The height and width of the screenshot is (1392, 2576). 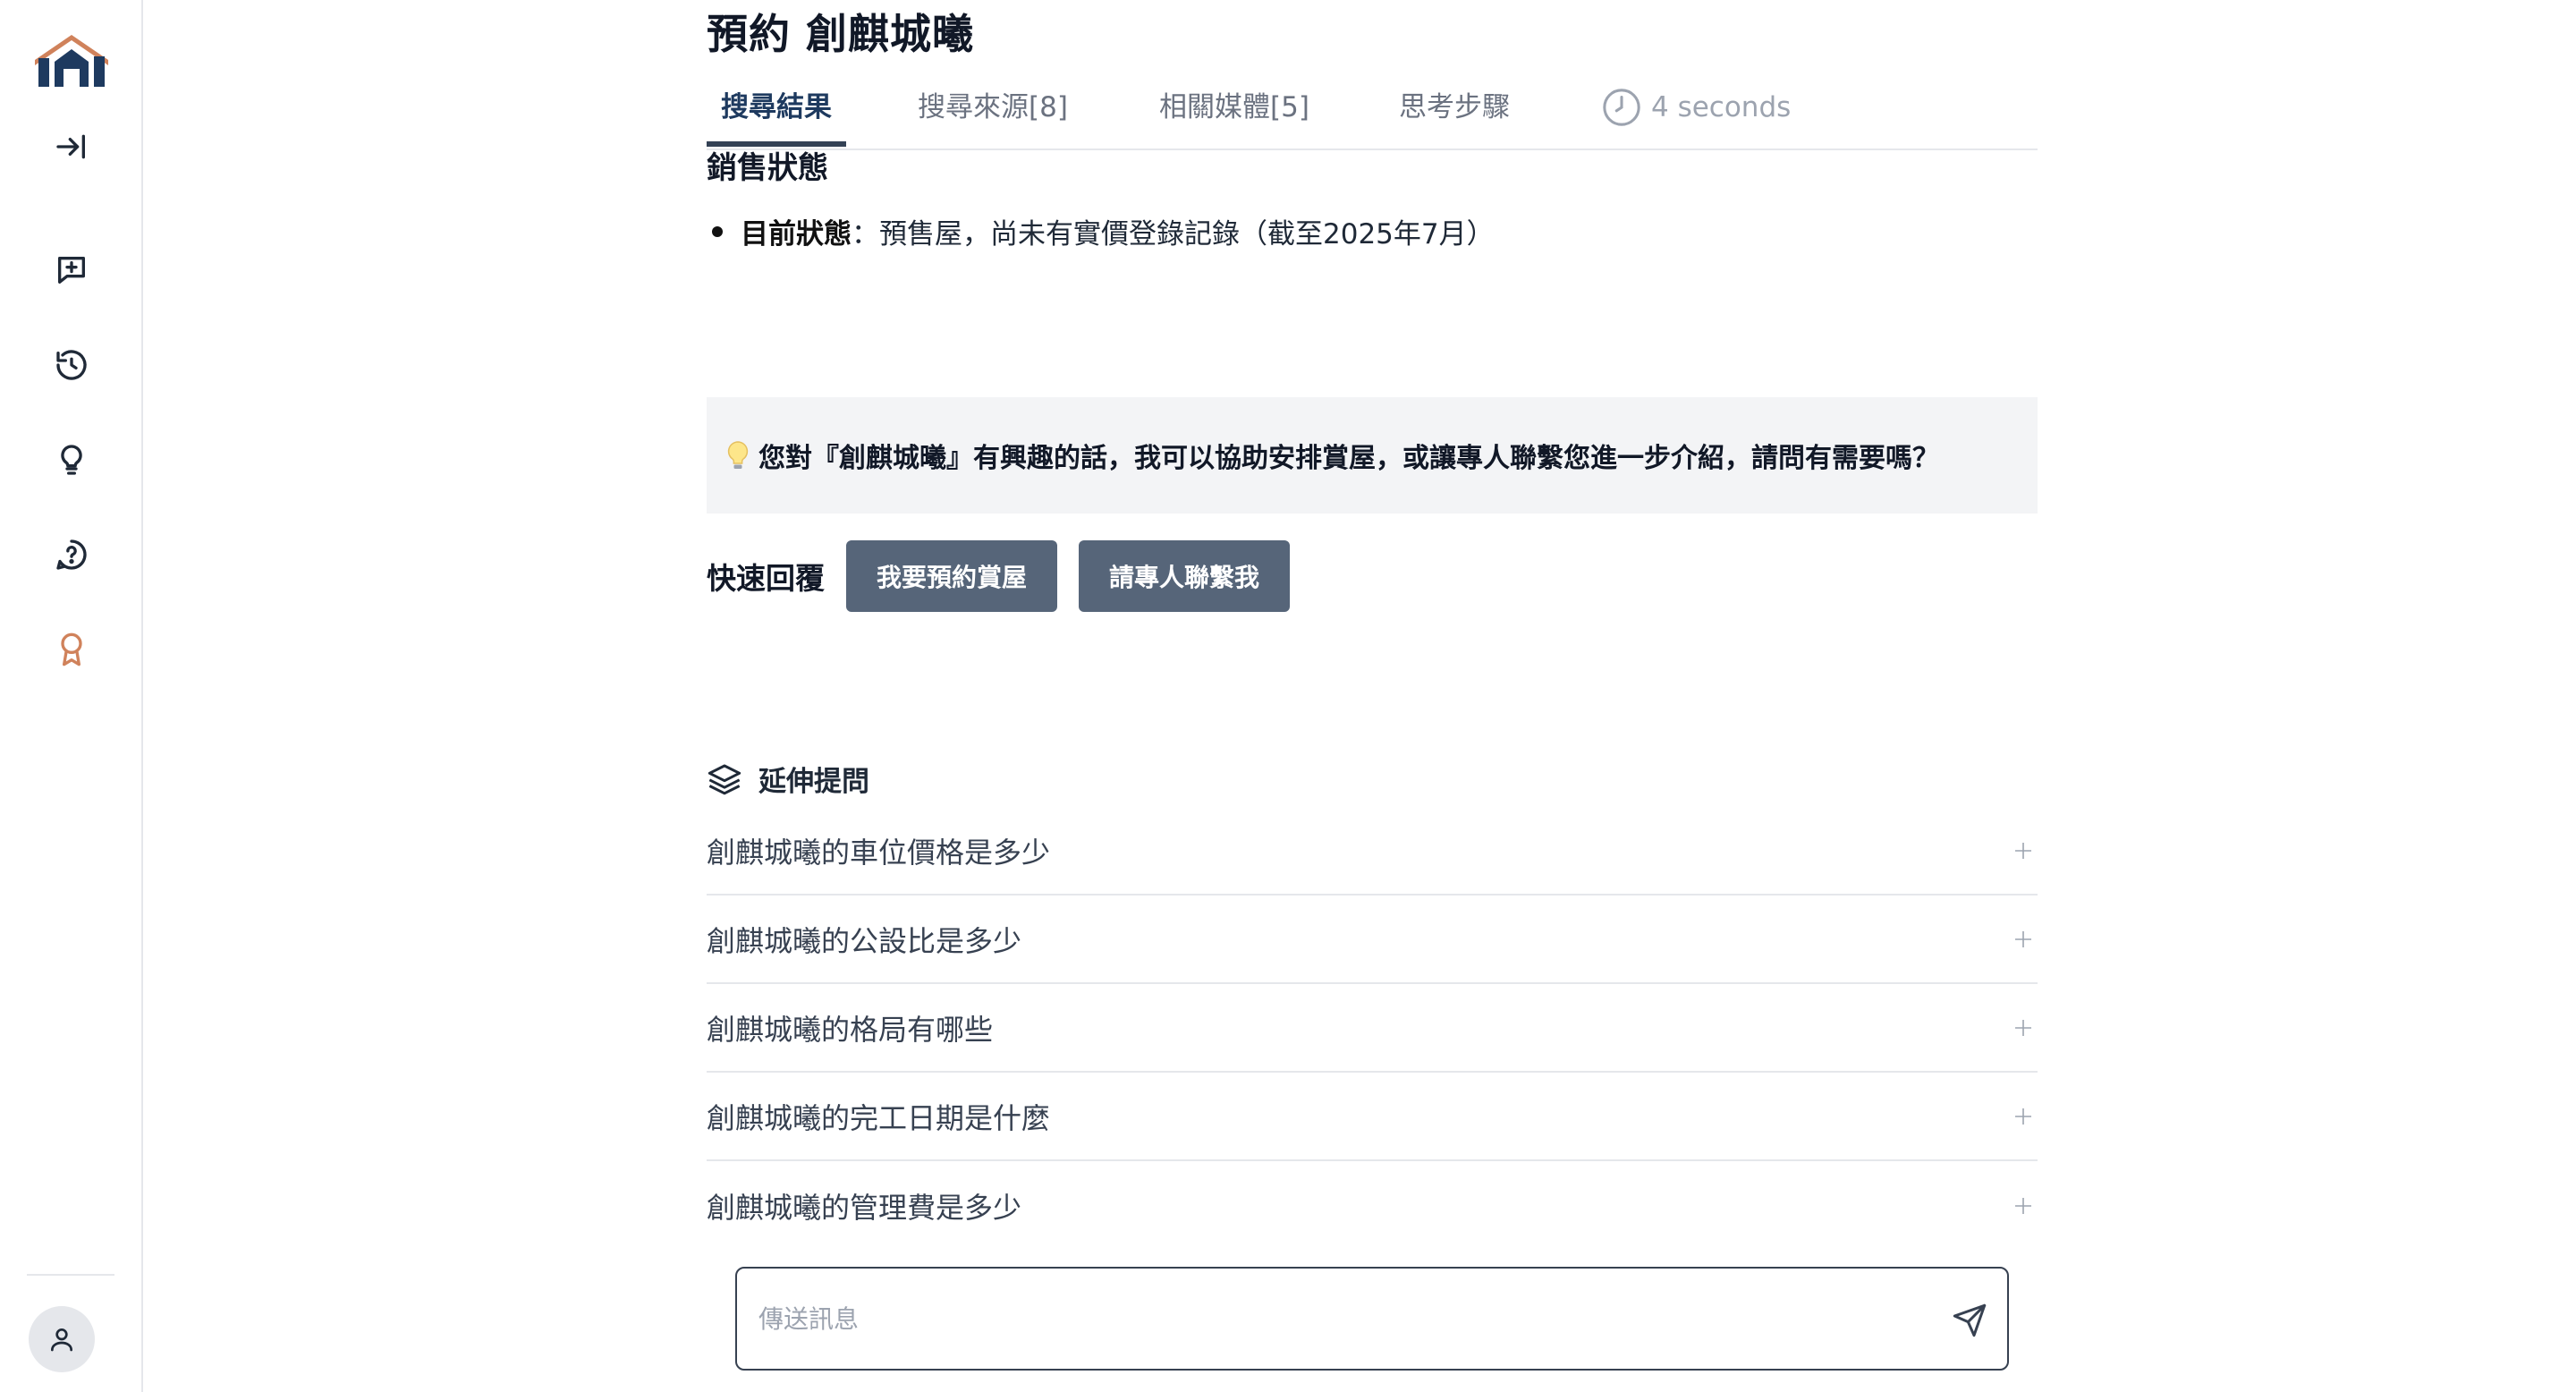 I want to click on message-input, so click(x=1339, y=1318).